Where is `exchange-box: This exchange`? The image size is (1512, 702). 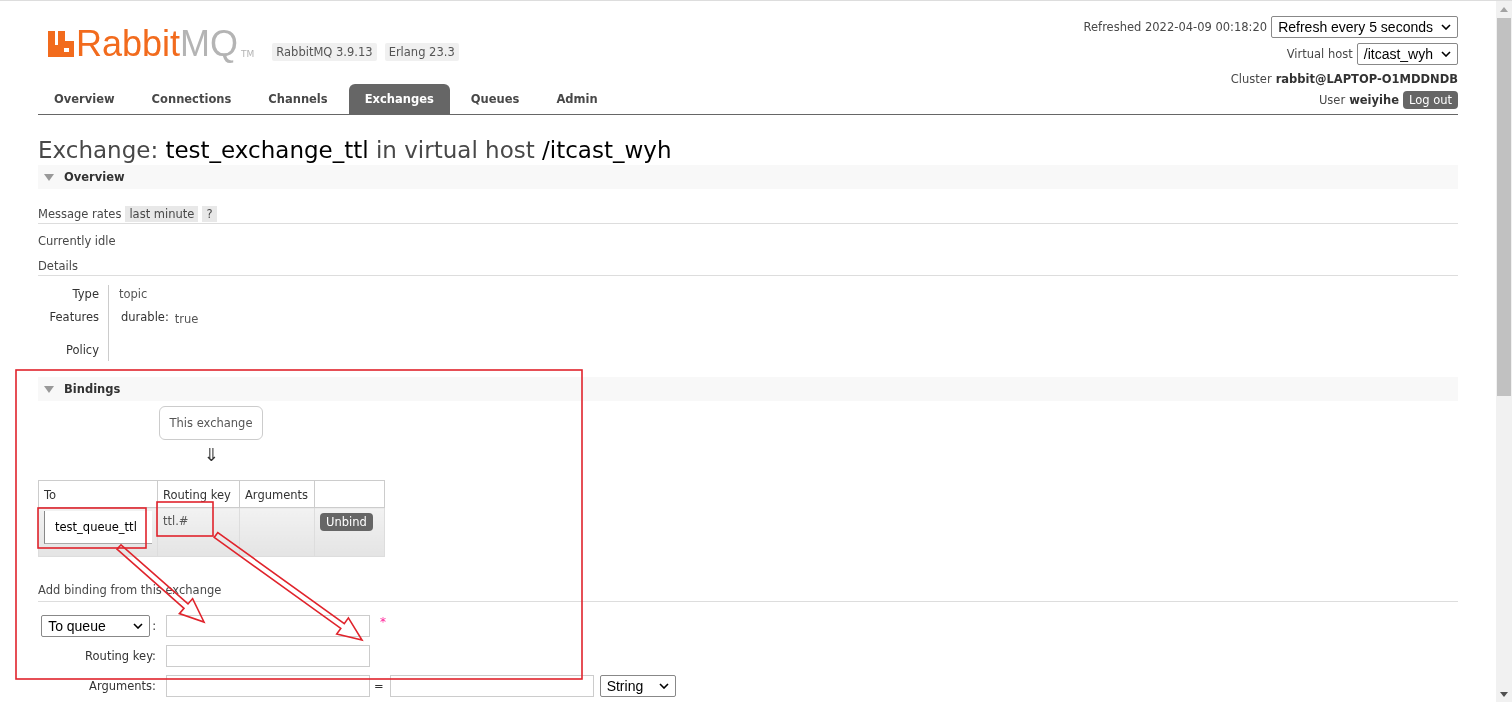 exchange-box: This exchange is located at coordinates (211, 423).